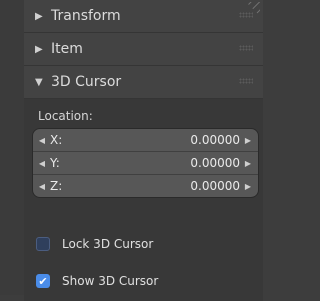 The image size is (320, 301). I want to click on field-label: X:, so click(56, 140).